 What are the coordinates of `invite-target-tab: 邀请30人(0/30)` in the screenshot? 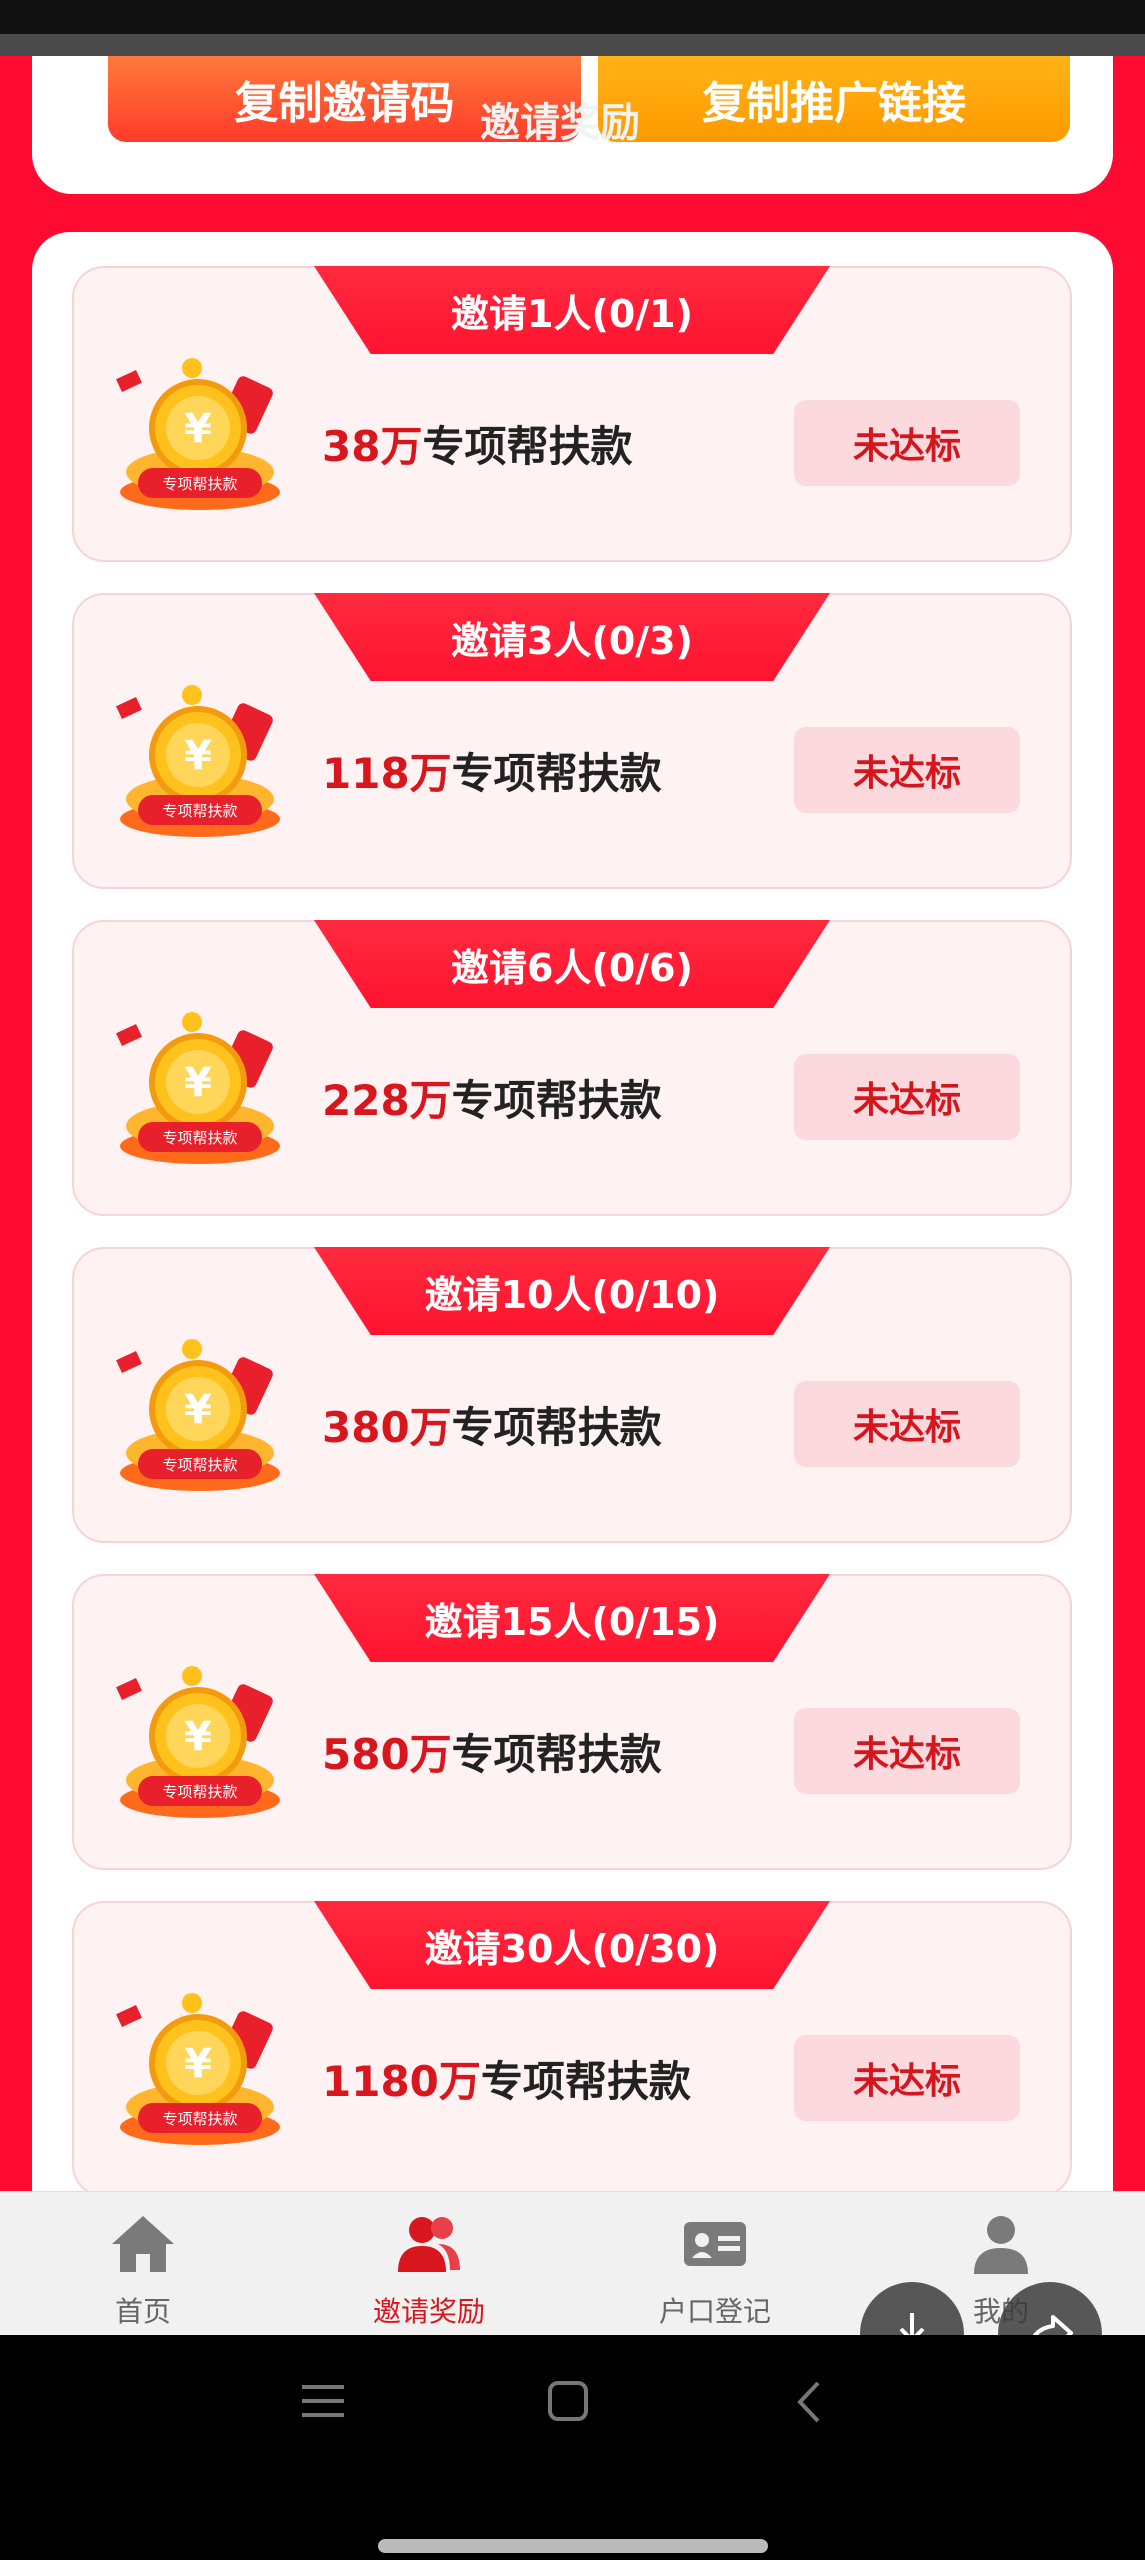 It's located at (572, 1945).